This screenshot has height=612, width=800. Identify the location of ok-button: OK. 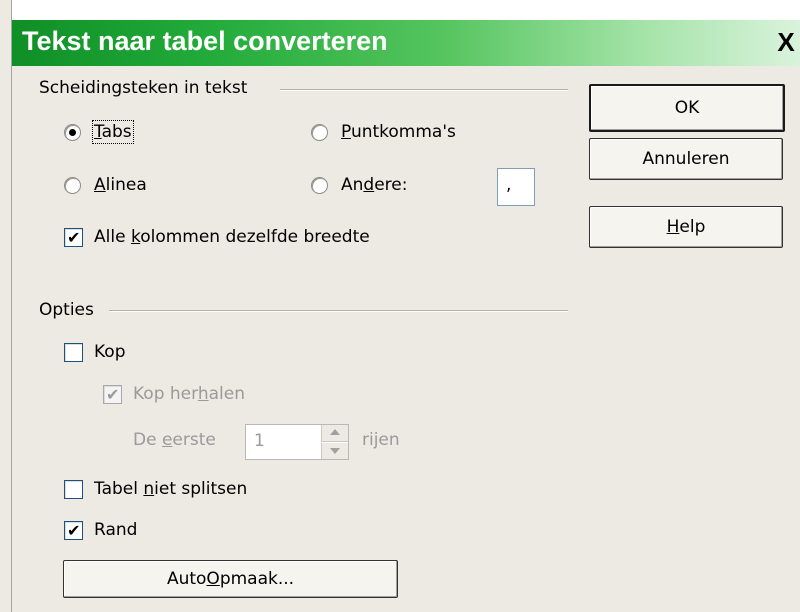
(687, 108).